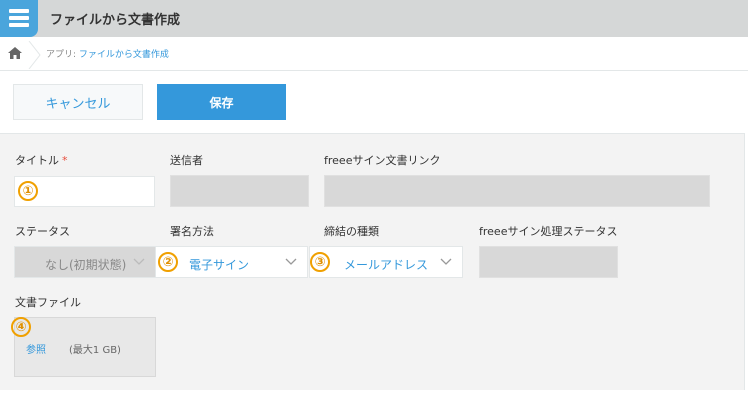  I want to click on sign-method-label: 署名方法, so click(192, 231).